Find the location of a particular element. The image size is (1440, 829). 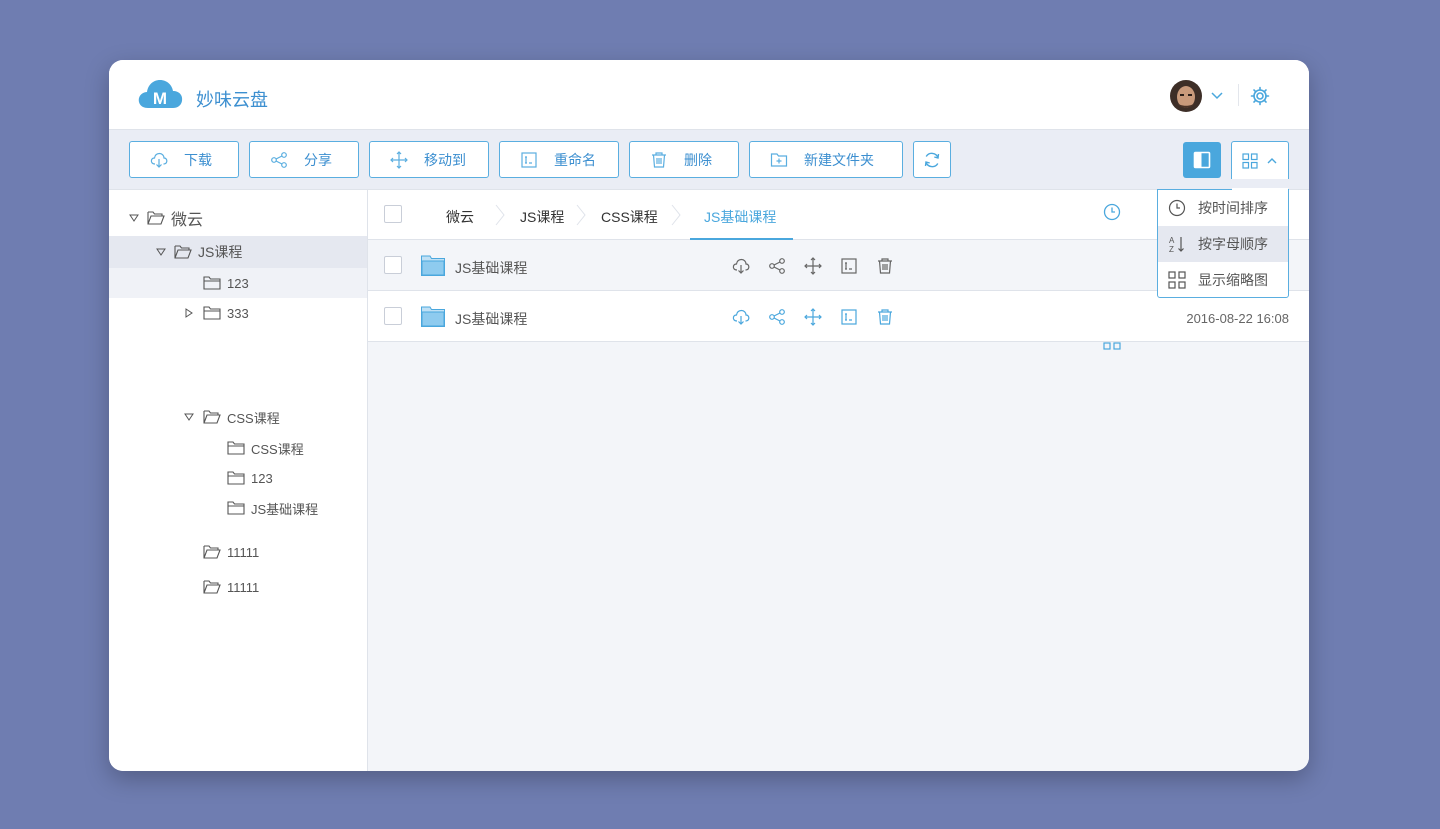

rename-label: 重命名 is located at coordinates (575, 159).